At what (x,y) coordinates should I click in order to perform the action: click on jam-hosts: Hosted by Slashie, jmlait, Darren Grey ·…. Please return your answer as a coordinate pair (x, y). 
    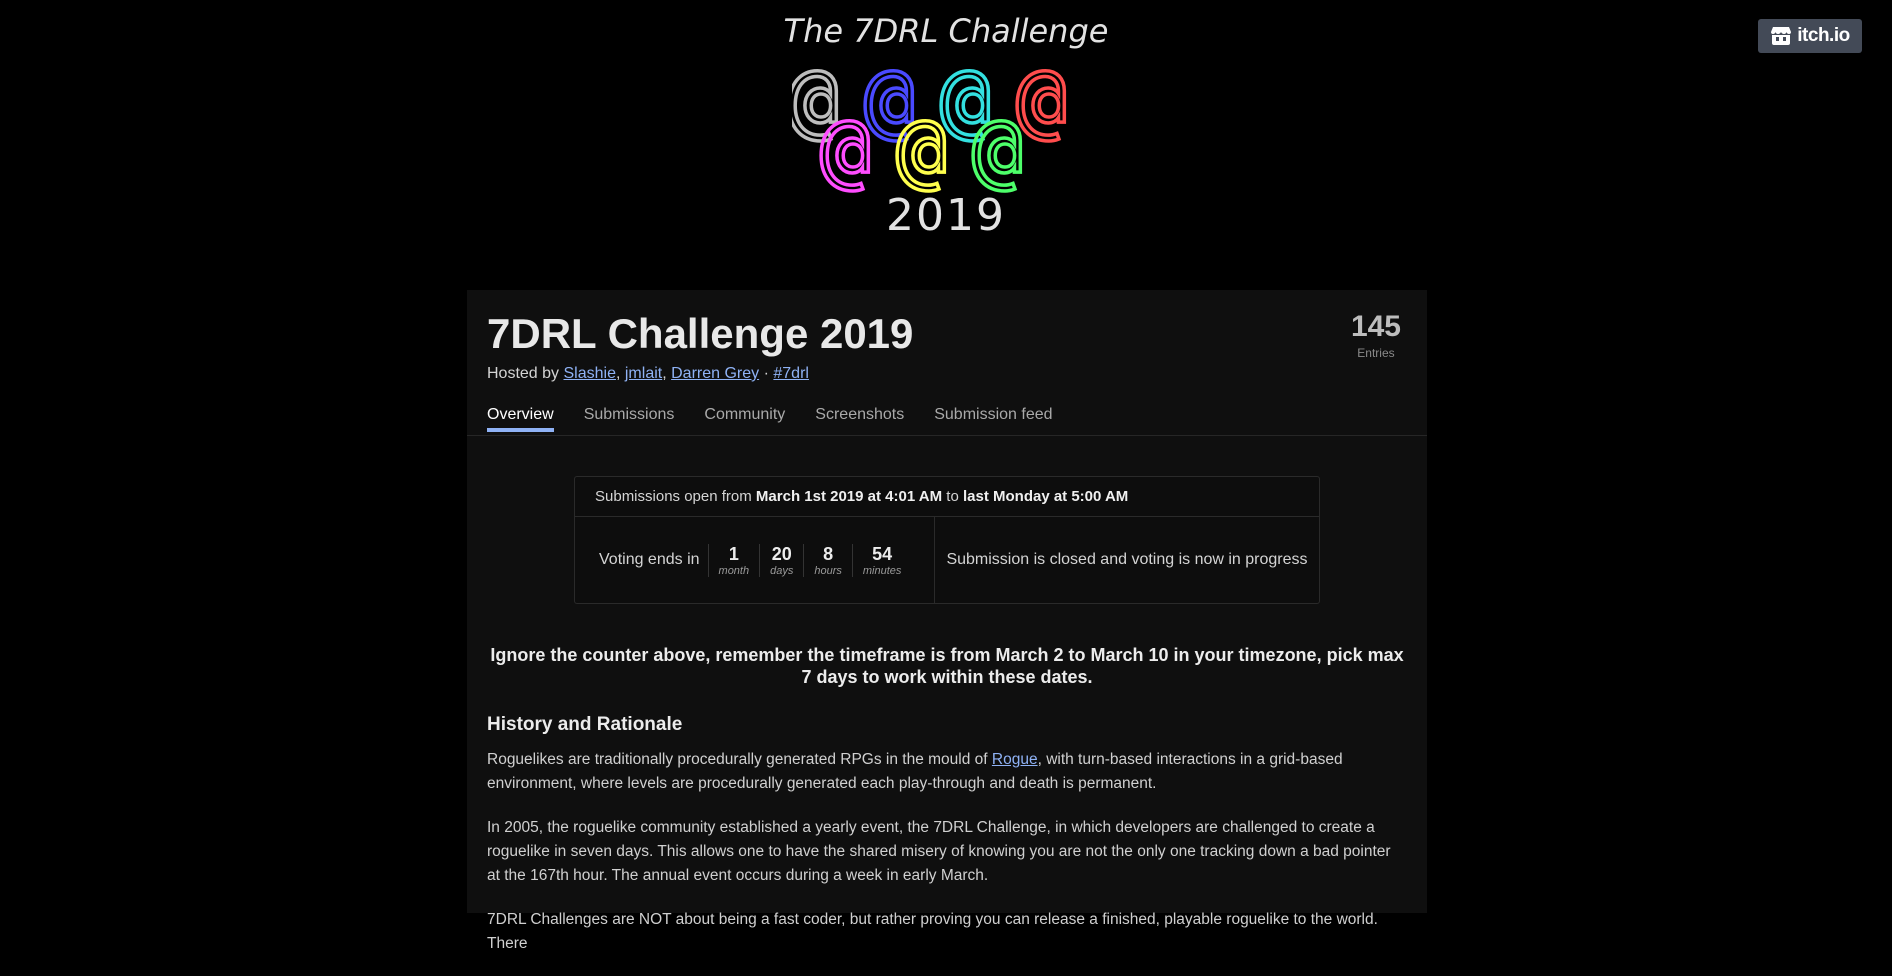
    Looking at the image, I should click on (648, 373).